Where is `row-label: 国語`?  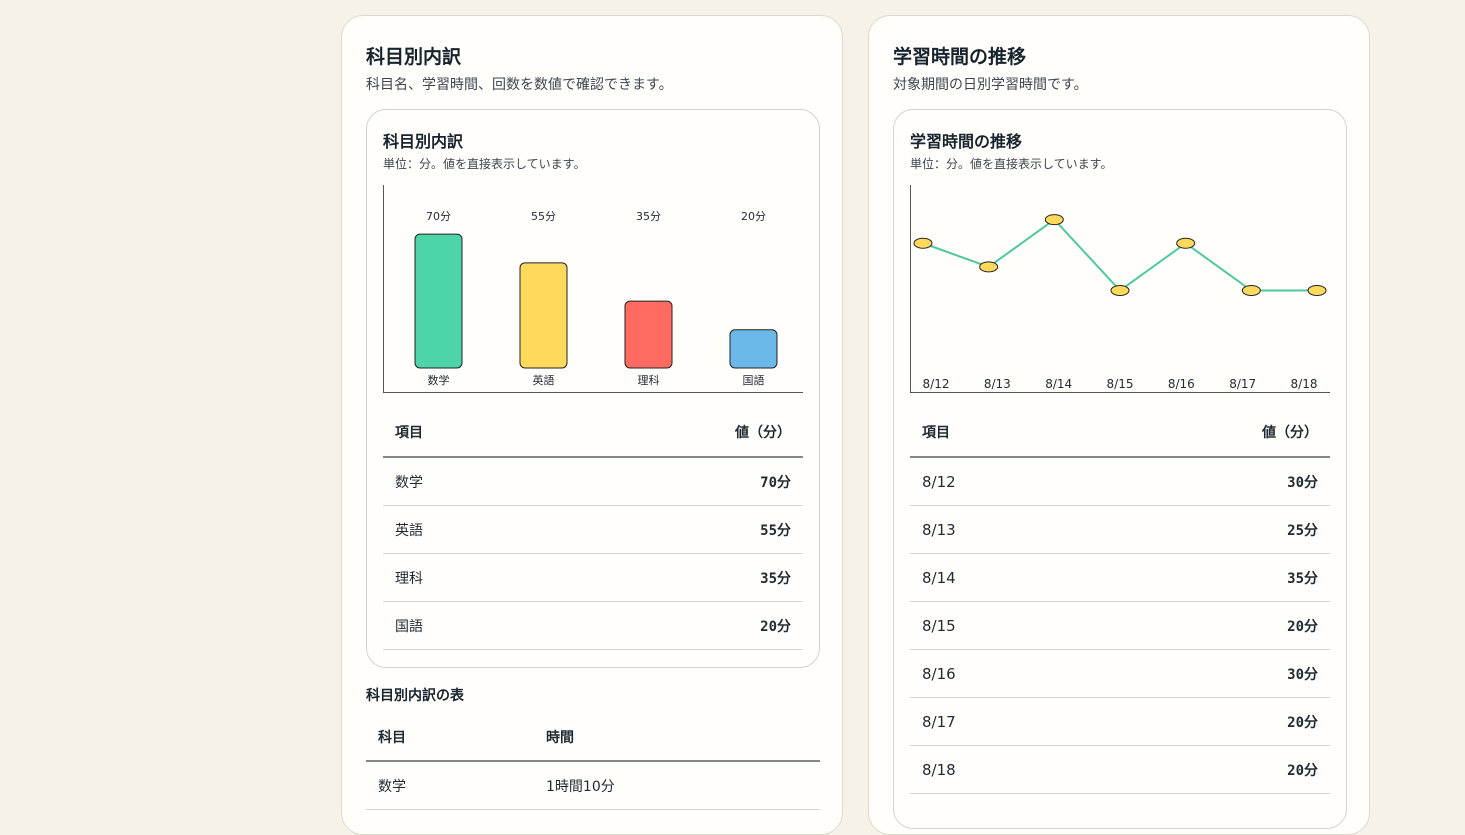
row-label: 国語 is located at coordinates (466, 625).